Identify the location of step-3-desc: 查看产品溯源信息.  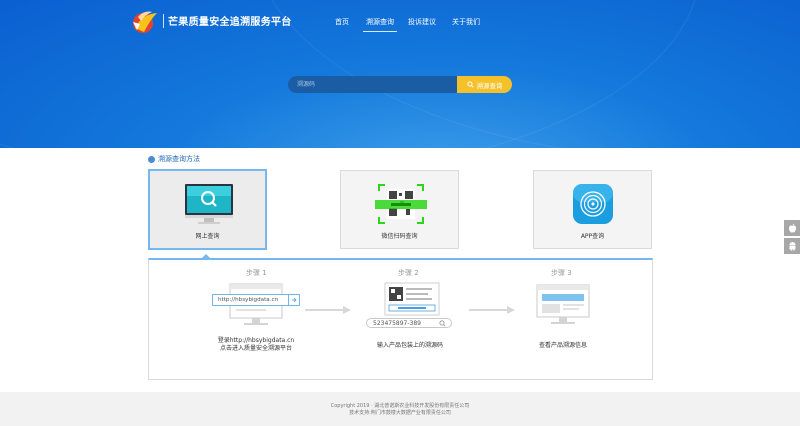
(562, 345).